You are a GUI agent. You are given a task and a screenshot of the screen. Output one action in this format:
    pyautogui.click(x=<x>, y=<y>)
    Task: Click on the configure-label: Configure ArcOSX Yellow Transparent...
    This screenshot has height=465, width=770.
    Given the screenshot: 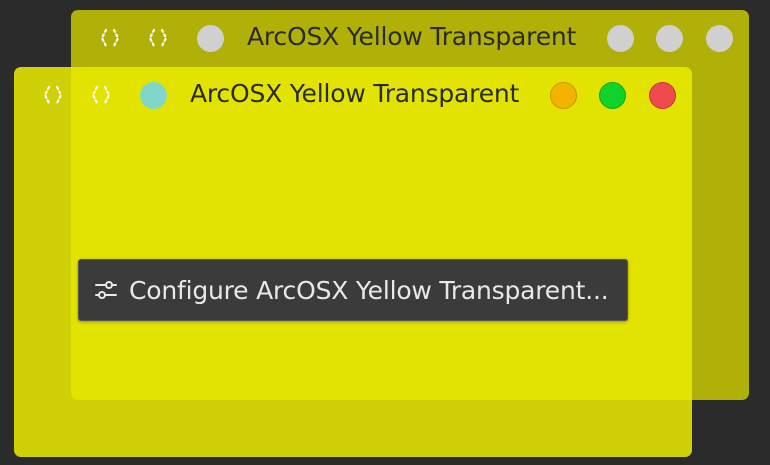 What is the action you would take?
    pyautogui.click(x=369, y=290)
    